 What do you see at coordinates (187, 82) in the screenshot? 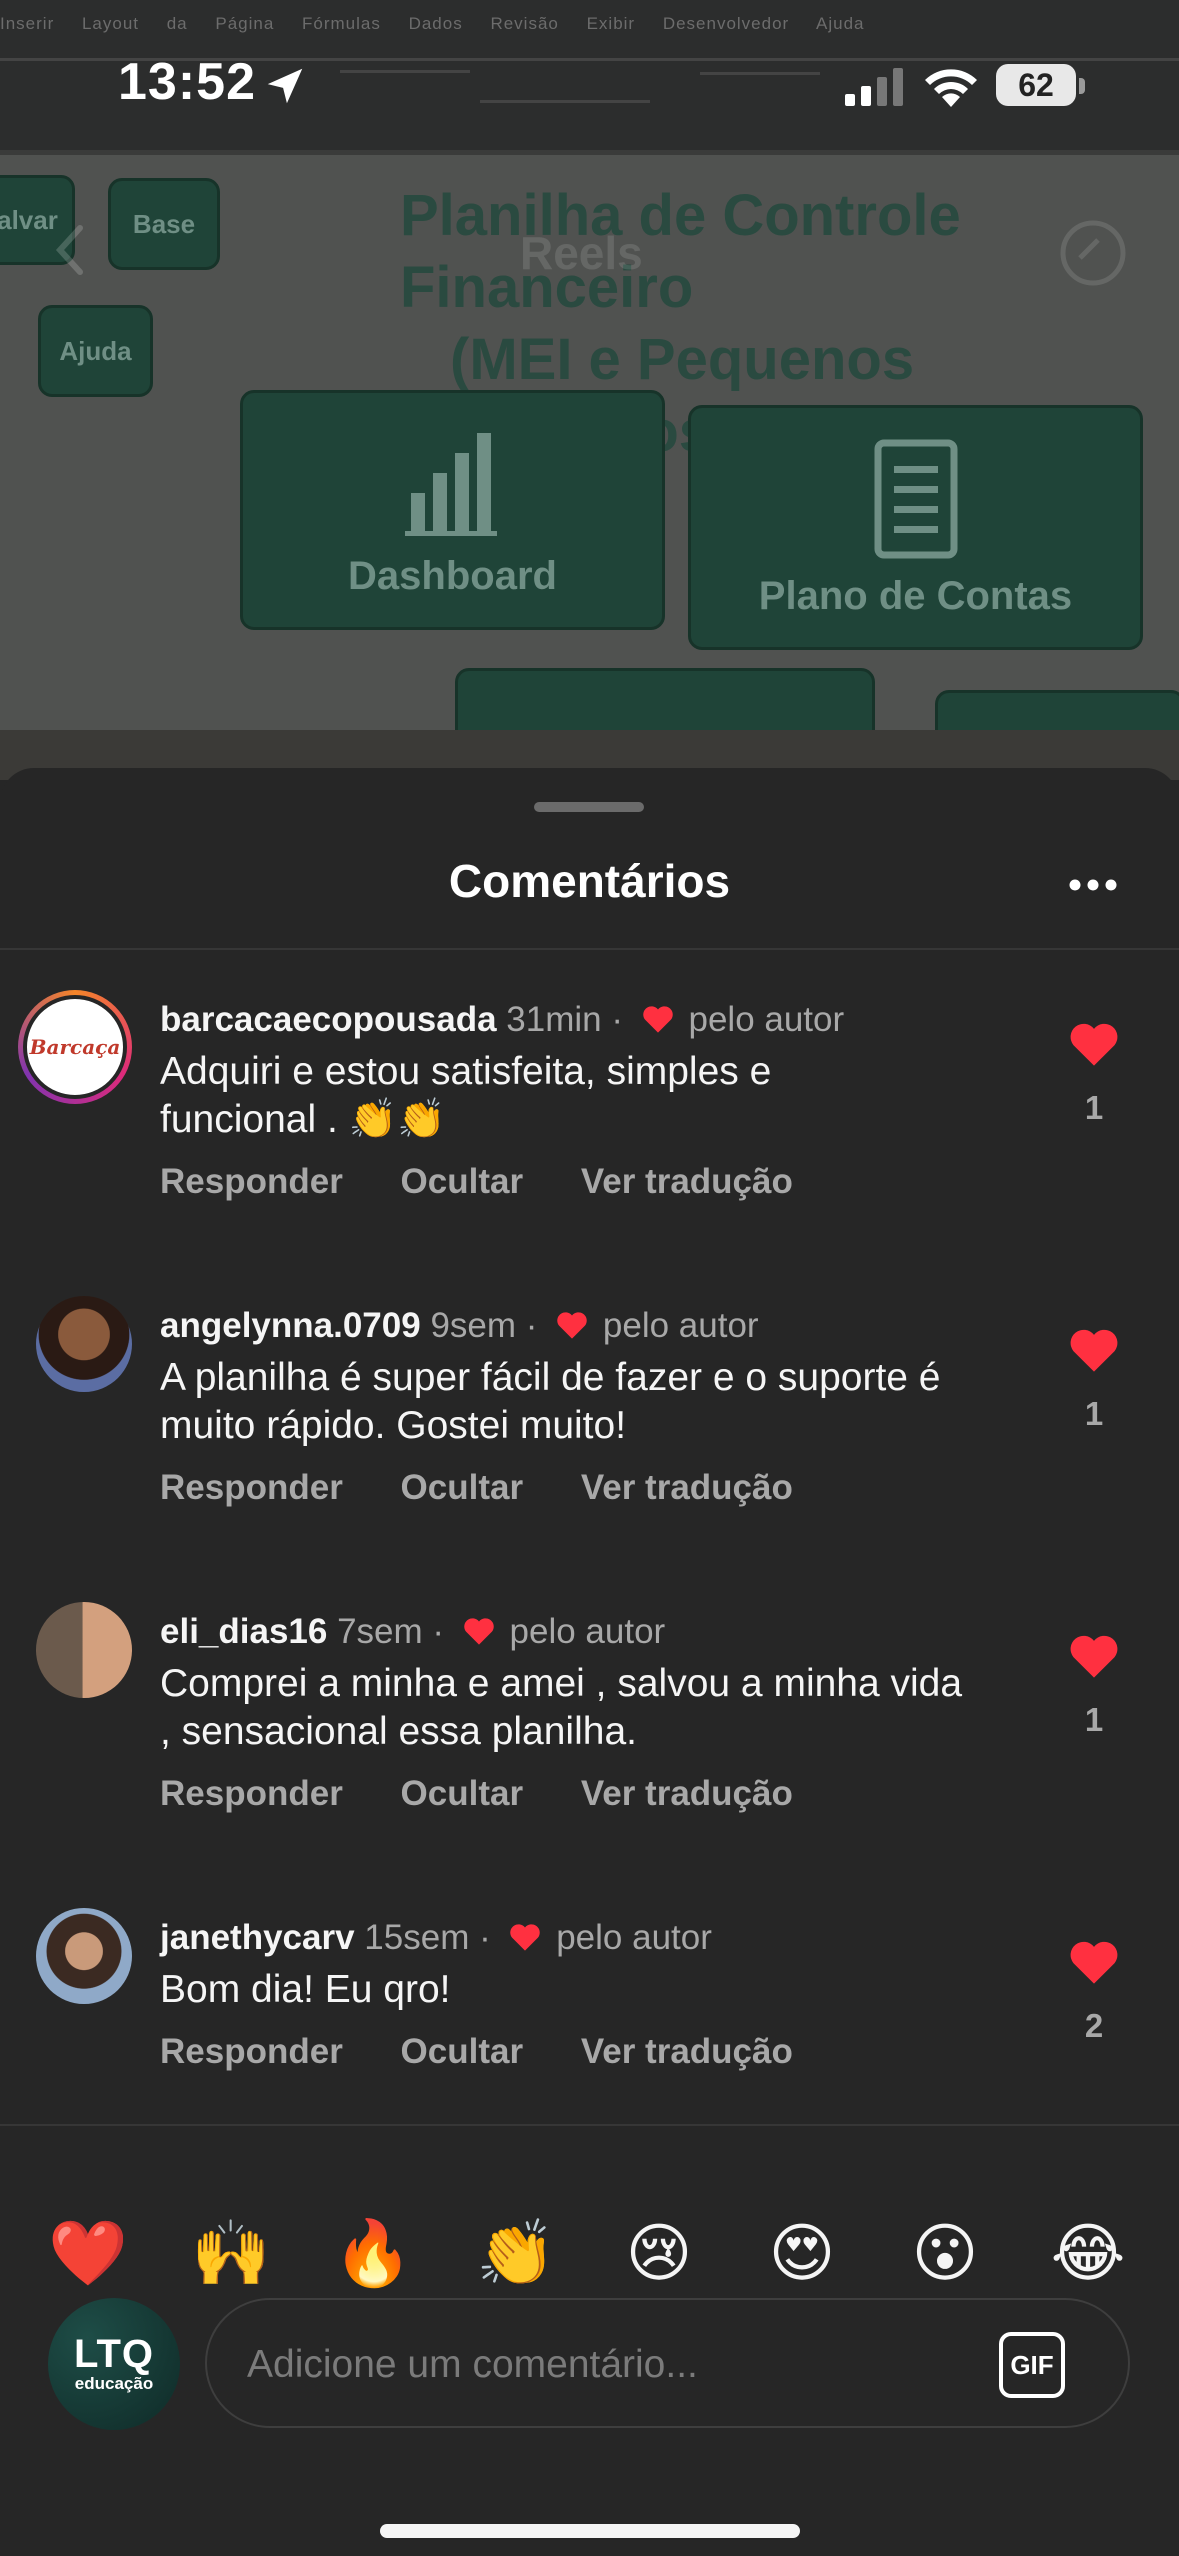
I see `status-time: 13:52` at bounding box center [187, 82].